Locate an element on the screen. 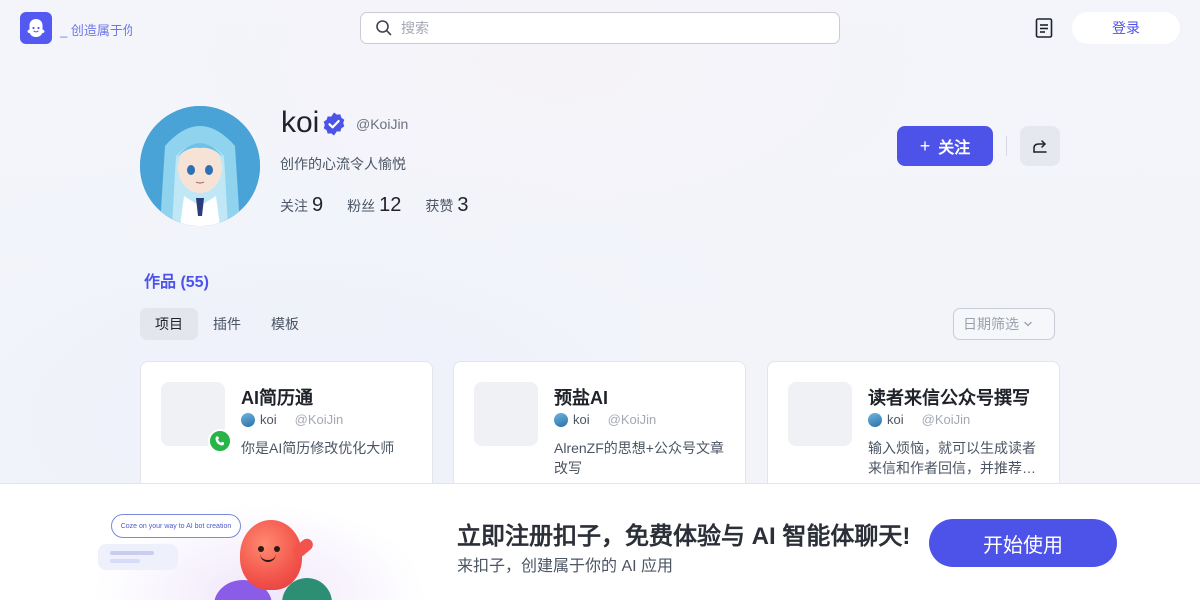  share-icon is located at coordinates (1040, 146).